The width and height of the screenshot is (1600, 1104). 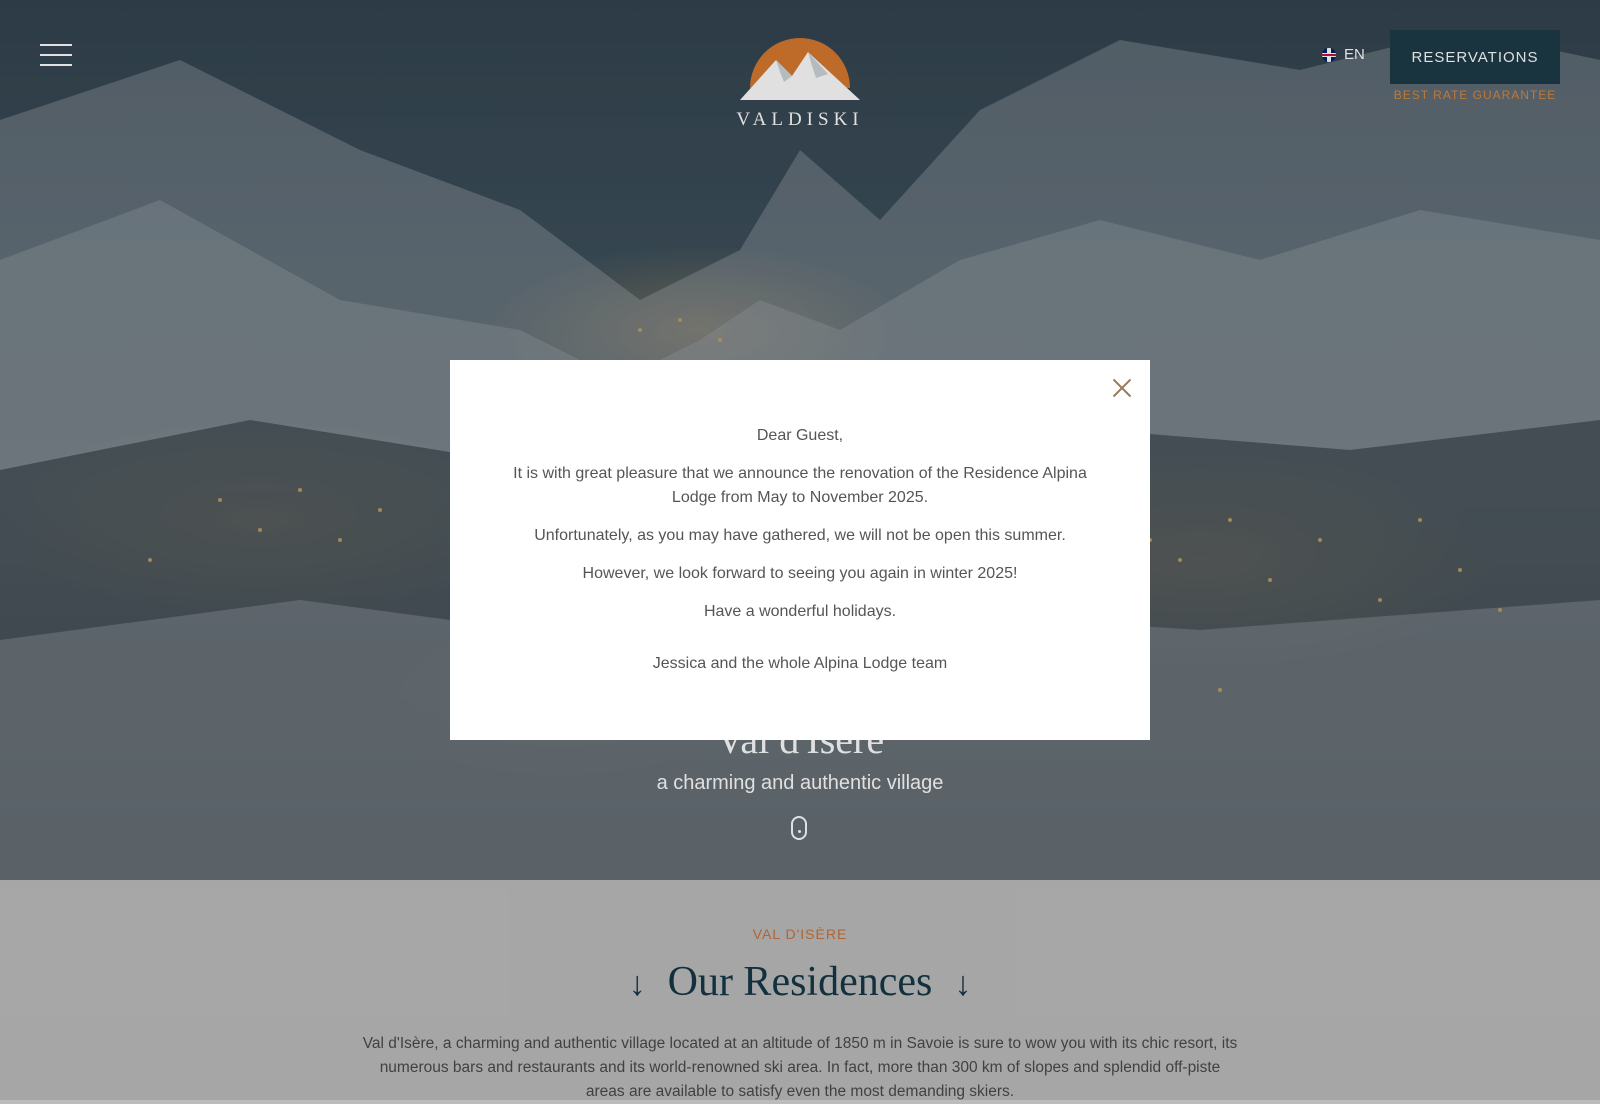 What do you see at coordinates (800, 611) in the screenshot?
I see `modal-line-4: Have a wonderful holidays.` at bounding box center [800, 611].